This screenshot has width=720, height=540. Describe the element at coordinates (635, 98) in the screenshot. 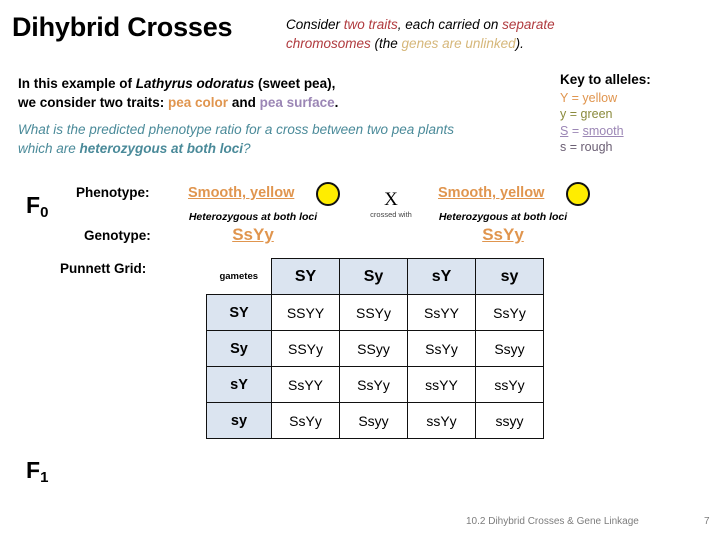

I see `allele-key-row-Y: Y = yellow` at that location.